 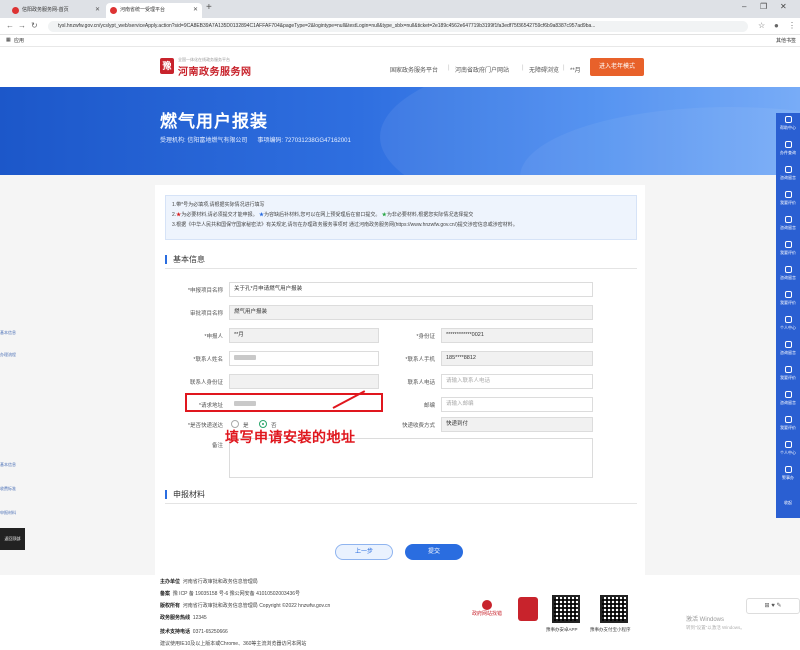 What do you see at coordinates (10, 25) in the screenshot?
I see `back-icon: ←` at bounding box center [10, 25].